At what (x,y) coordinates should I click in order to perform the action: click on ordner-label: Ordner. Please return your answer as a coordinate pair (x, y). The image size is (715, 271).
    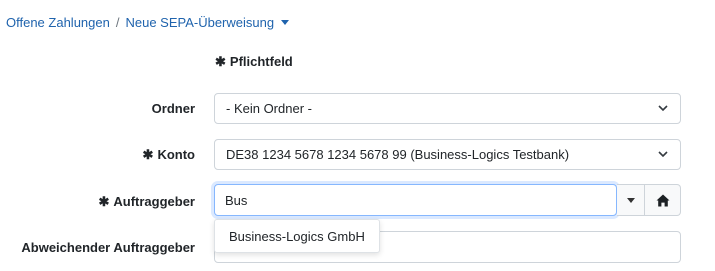
    Looking at the image, I should click on (173, 108).